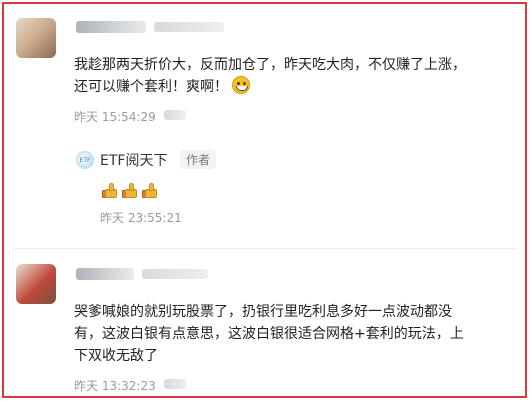 This screenshot has width=531, height=402. What do you see at coordinates (151, 87) in the screenshot?
I see `comment-line: 还可以赚个套利！爽啊！` at bounding box center [151, 87].